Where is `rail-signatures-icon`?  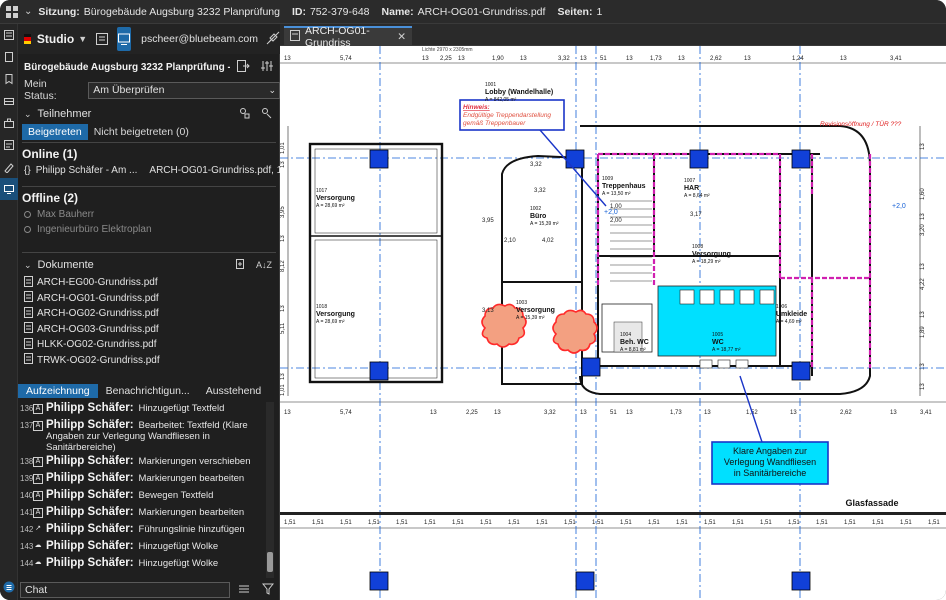 rail-signatures-icon is located at coordinates (9, 167).